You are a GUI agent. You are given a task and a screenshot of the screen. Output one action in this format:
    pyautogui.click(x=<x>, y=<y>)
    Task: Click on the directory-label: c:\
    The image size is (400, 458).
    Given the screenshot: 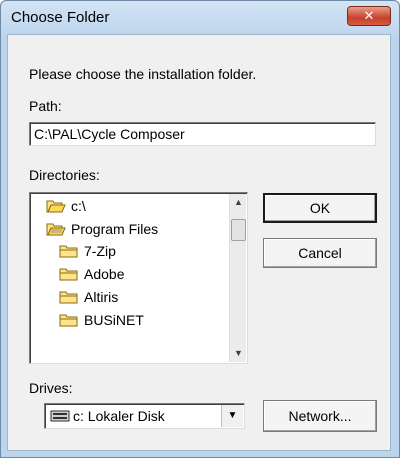 What is the action you would take?
    pyautogui.click(x=78, y=206)
    